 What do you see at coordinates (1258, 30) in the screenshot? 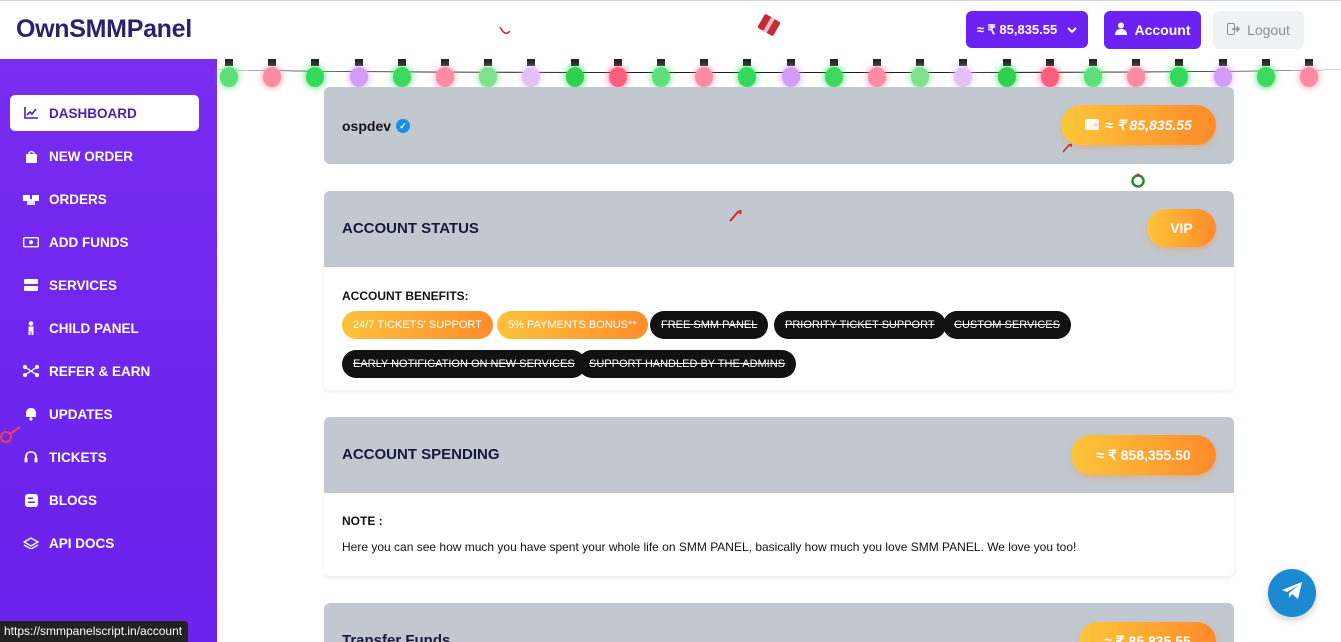
I see `logout-button: Logout` at bounding box center [1258, 30].